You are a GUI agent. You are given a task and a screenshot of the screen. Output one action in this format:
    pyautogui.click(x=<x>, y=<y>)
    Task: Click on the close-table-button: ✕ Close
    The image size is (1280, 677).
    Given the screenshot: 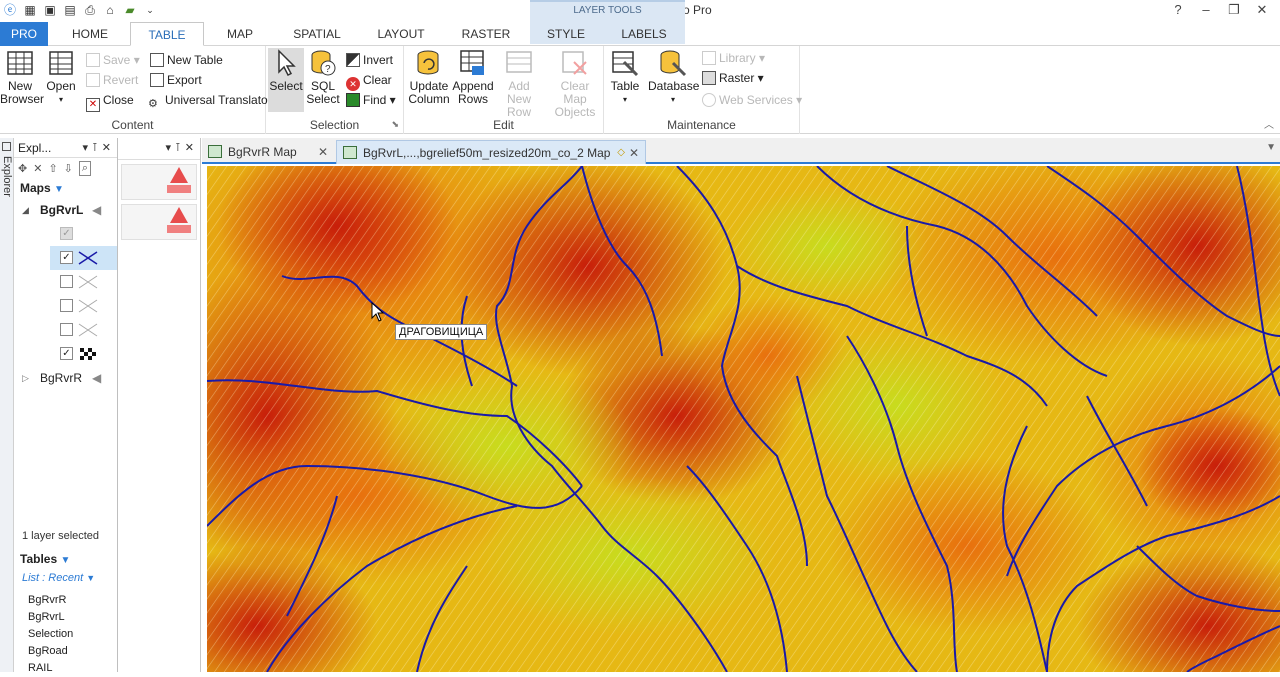 What is the action you would take?
    pyautogui.click(x=110, y=101)
    